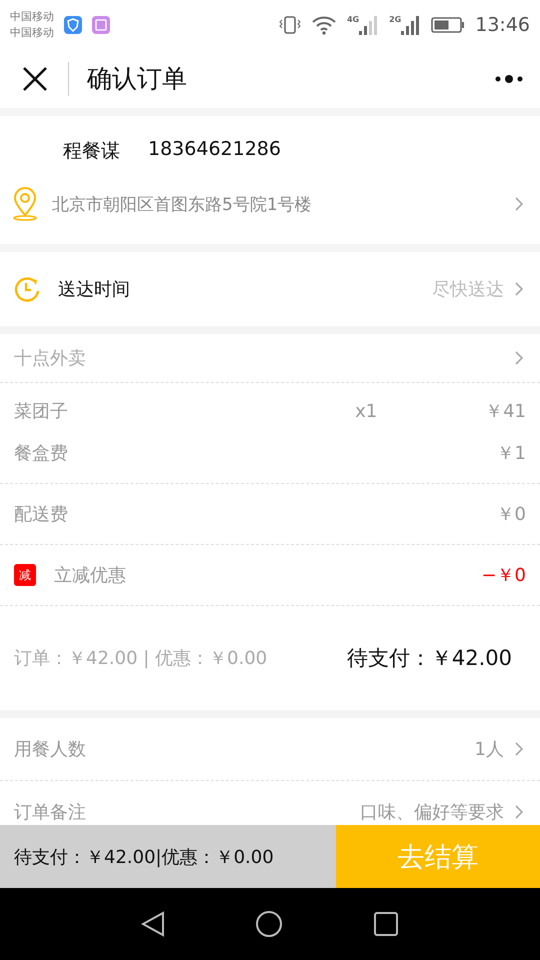 Image resolution: width=540 pixels, height=960 pixels. What do you see at coordinates (289, 25) in the screenshot?
I see `vibrate-icon` at bounding box center [289, 25].